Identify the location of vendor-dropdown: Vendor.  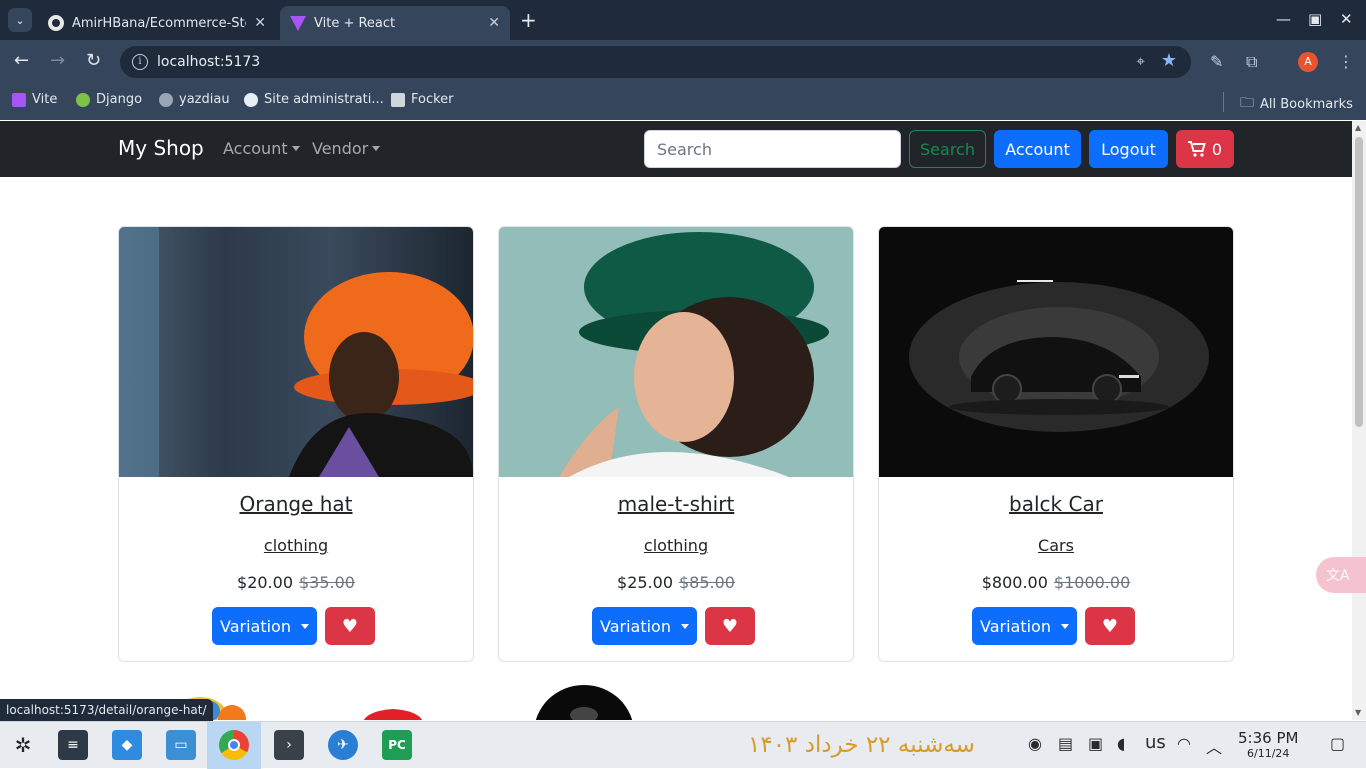
(346, 148).